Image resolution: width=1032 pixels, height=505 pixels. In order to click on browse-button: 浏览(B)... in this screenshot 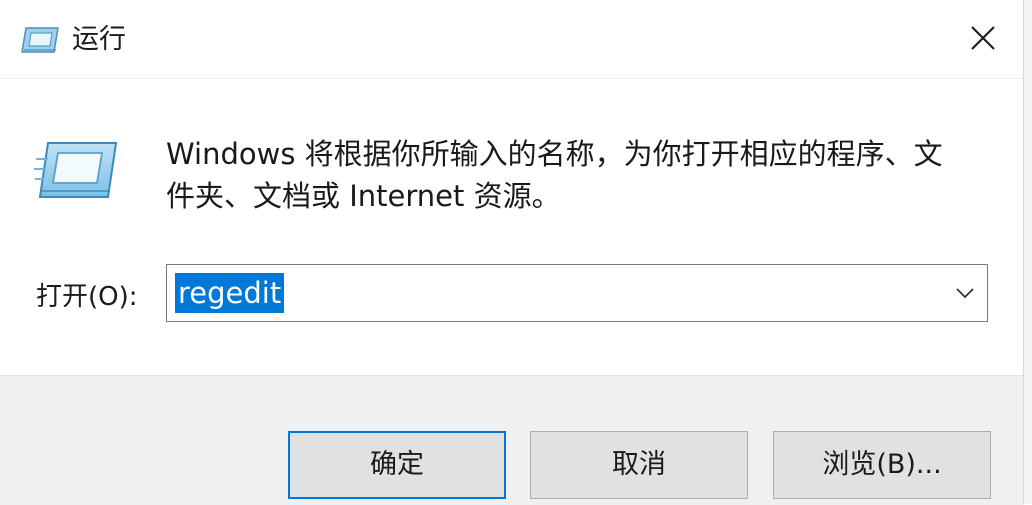, I will do `click(882, 465)`.